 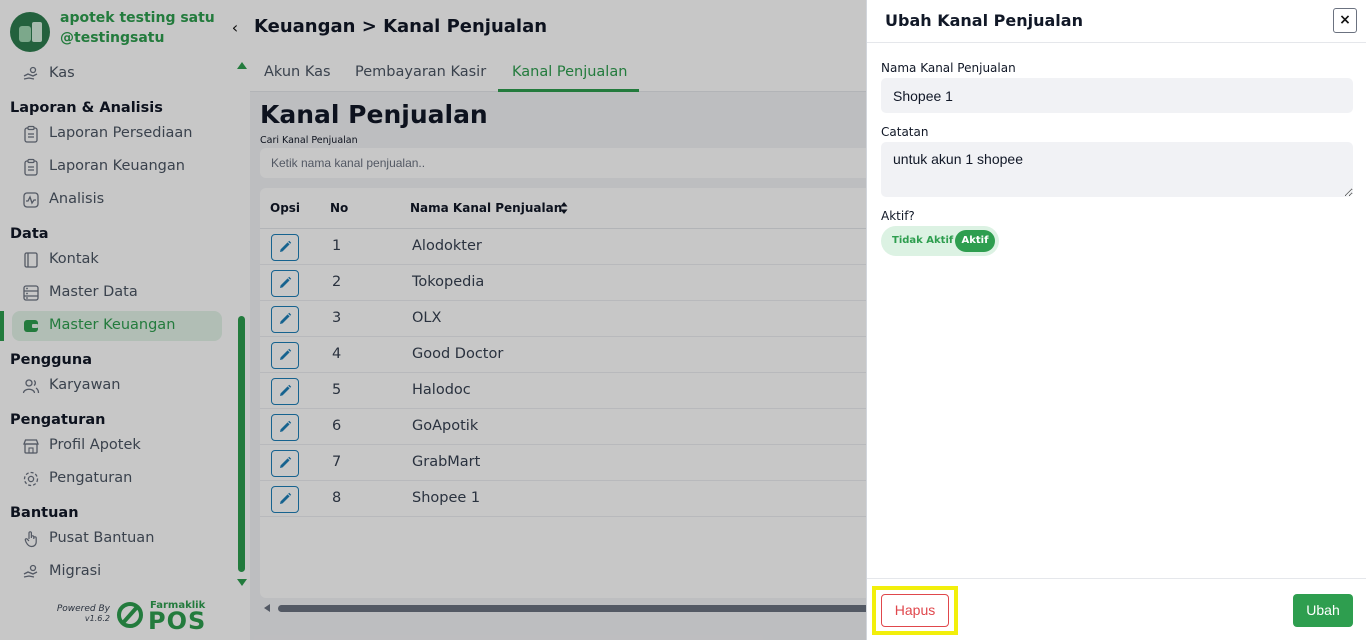 What do you see at coordinates (1323, 610) in the screenshot?
I see `update-button: Ubah` at bounding box center [1323, 610].